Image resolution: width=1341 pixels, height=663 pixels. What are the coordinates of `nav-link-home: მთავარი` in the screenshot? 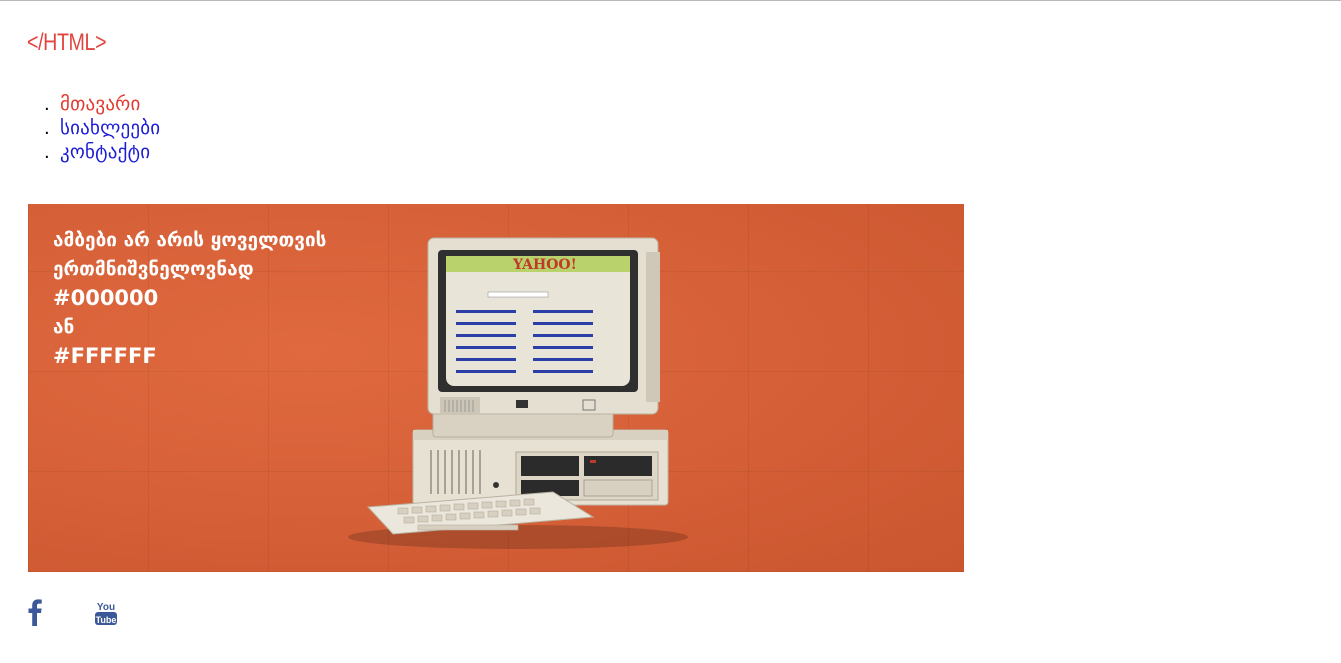 It's located at (100, 104).